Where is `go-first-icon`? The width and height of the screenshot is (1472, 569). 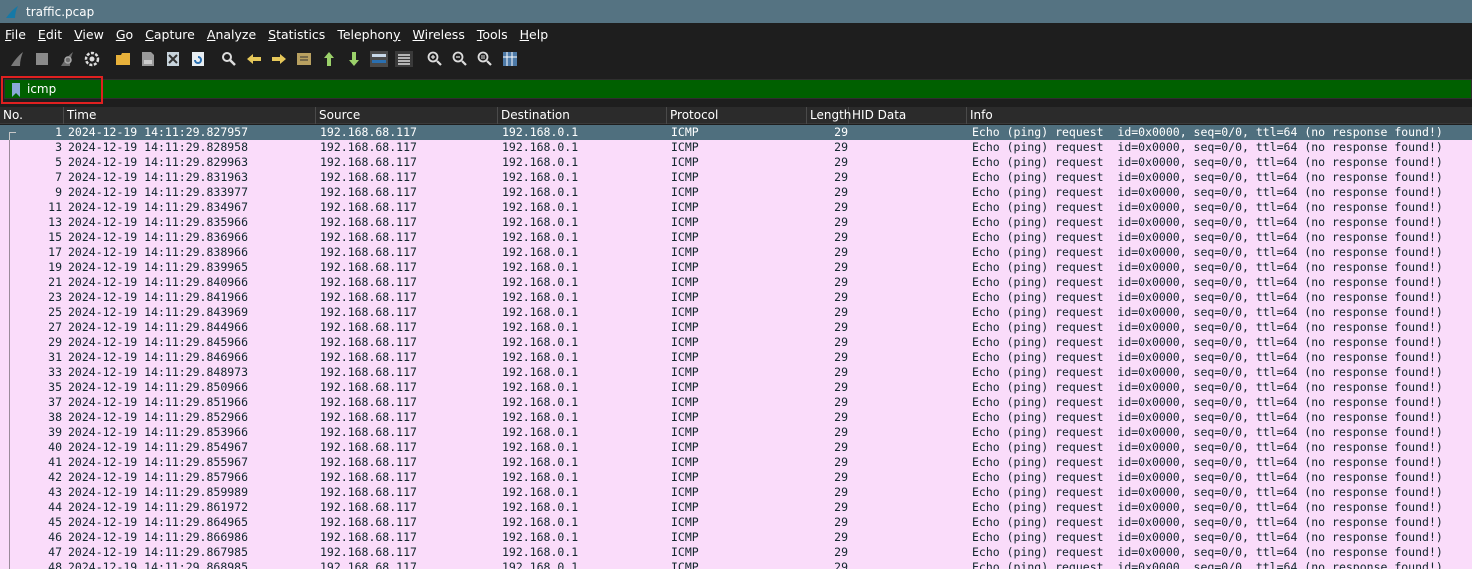
go-first-icon is located at coordinates (329, 59).